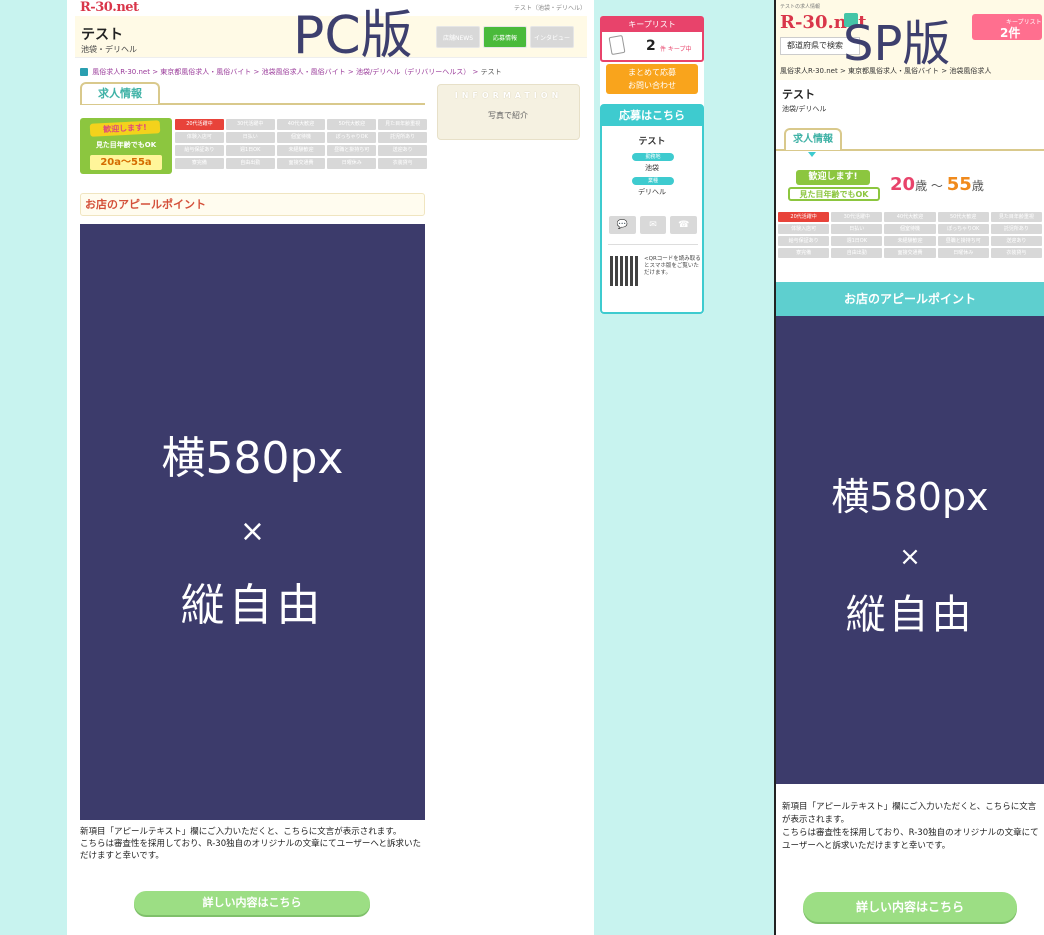 Image resolution: width=1044 pixels, height=935 pixels. Describe the element at coordinates (252, 903) in the screenshot. I see `details-button: 詳しい内容はこちら` at that location.